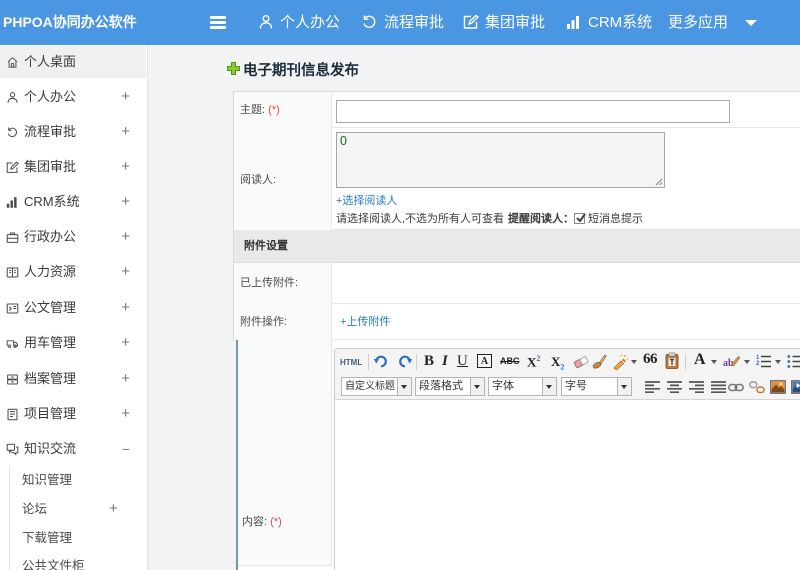 The image size is (800, 570). I want to click on svg-text: 2, so click(758, 364).